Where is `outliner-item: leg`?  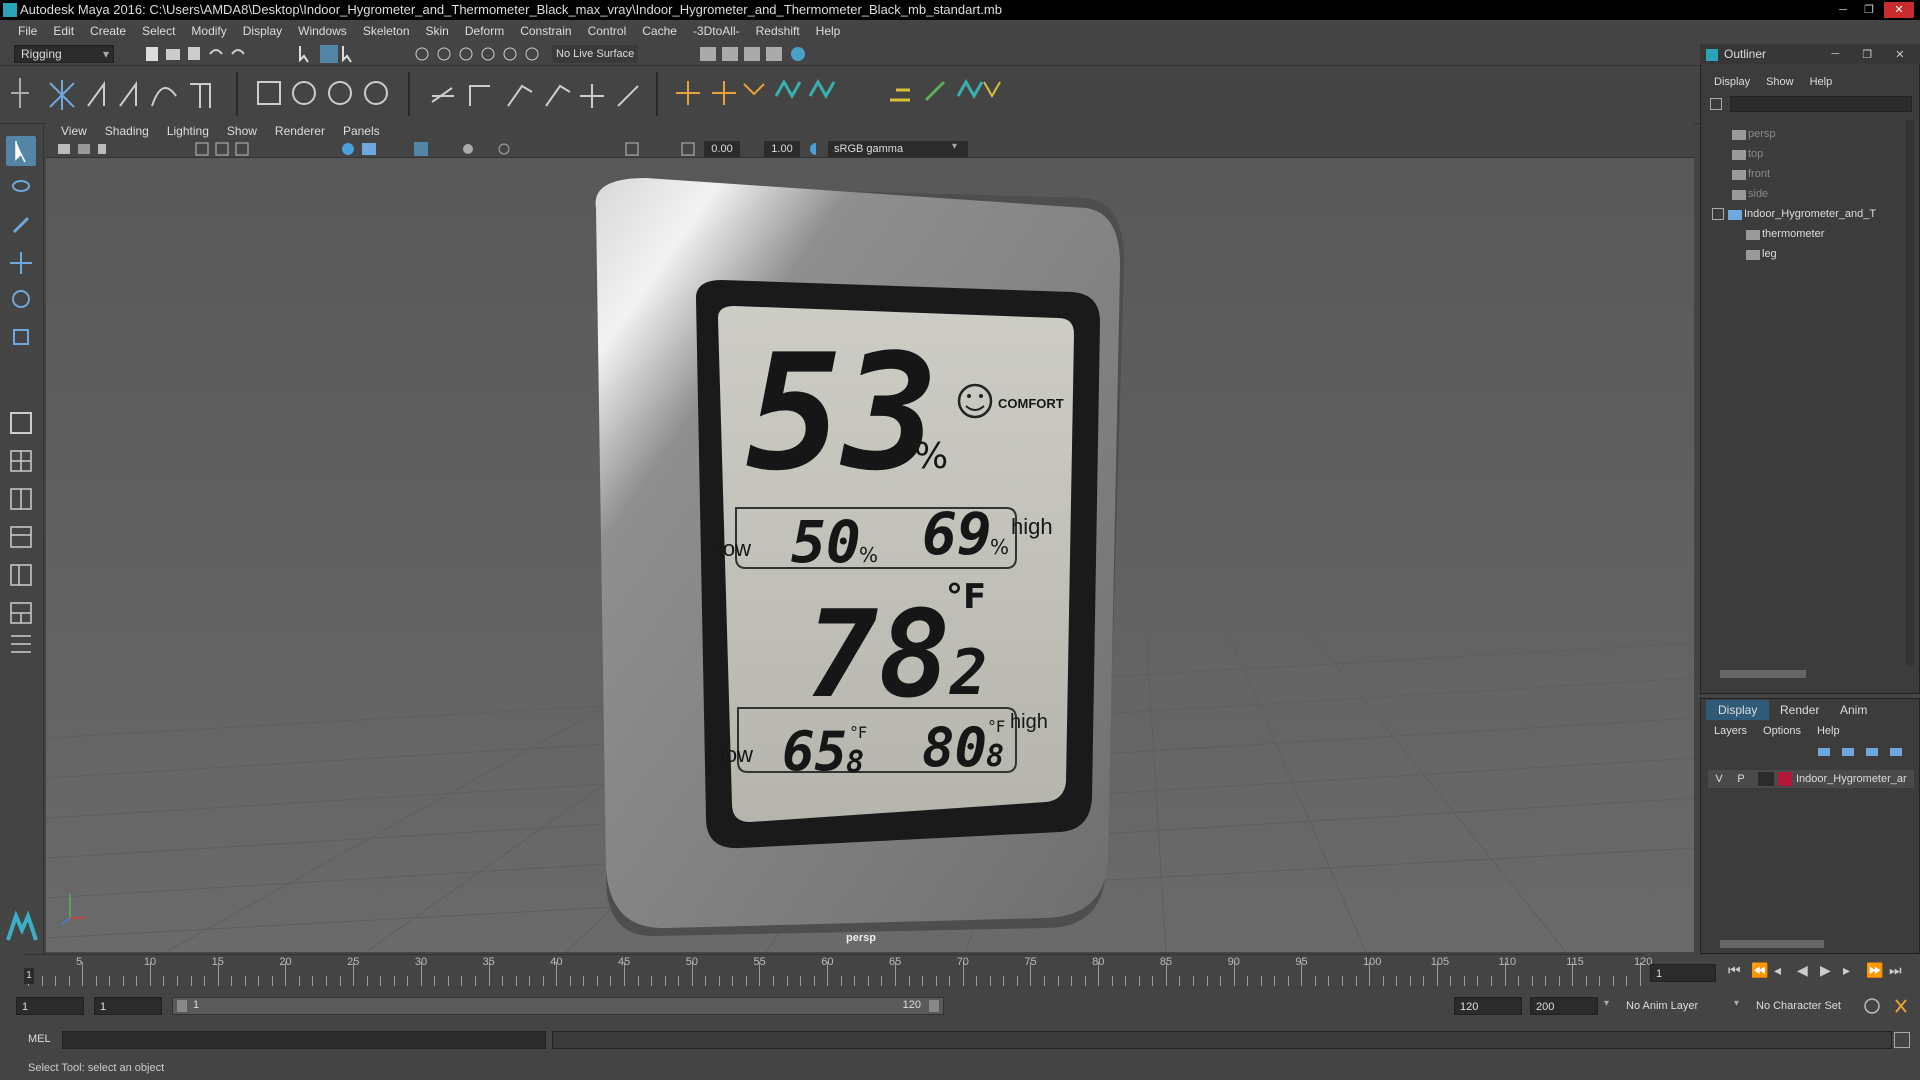 outliner-item: leg is located at coordinates (1769, 254).